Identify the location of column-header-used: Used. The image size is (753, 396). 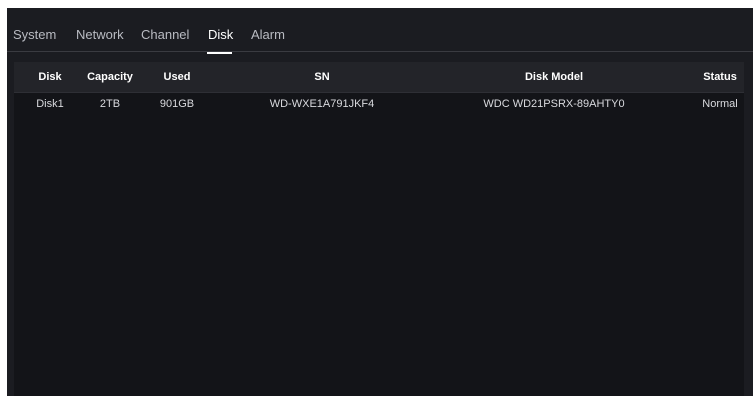
(177, 77).